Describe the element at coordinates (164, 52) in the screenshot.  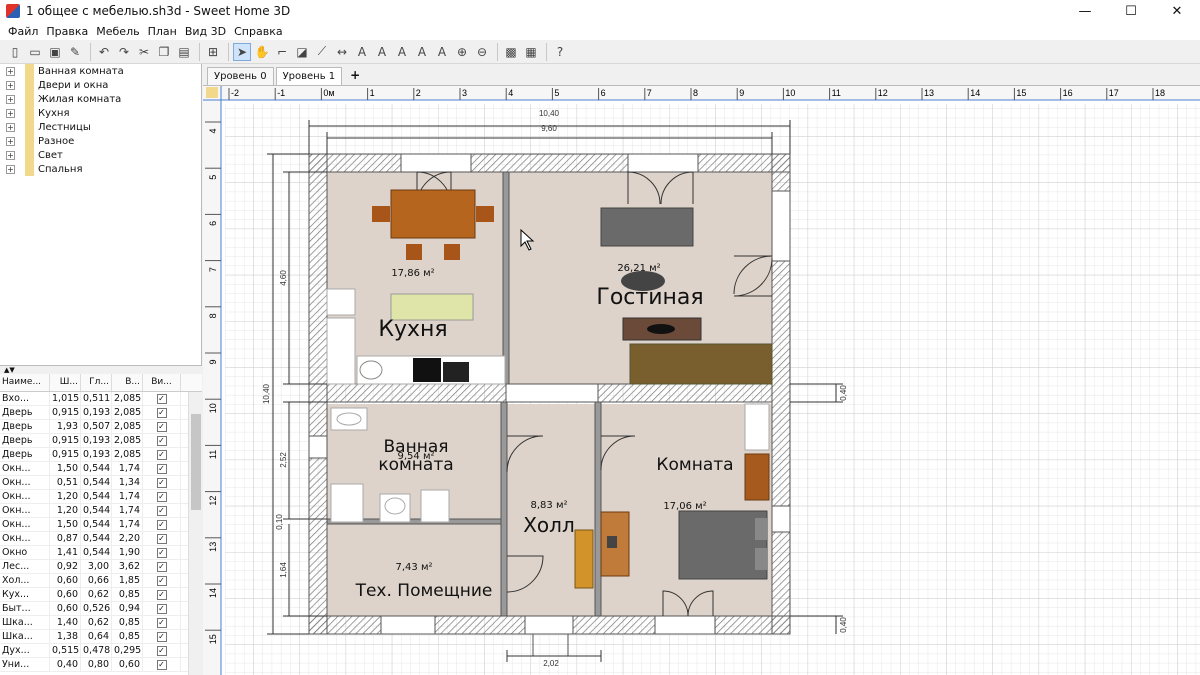
I see `copy-icon: ❐` at that location.